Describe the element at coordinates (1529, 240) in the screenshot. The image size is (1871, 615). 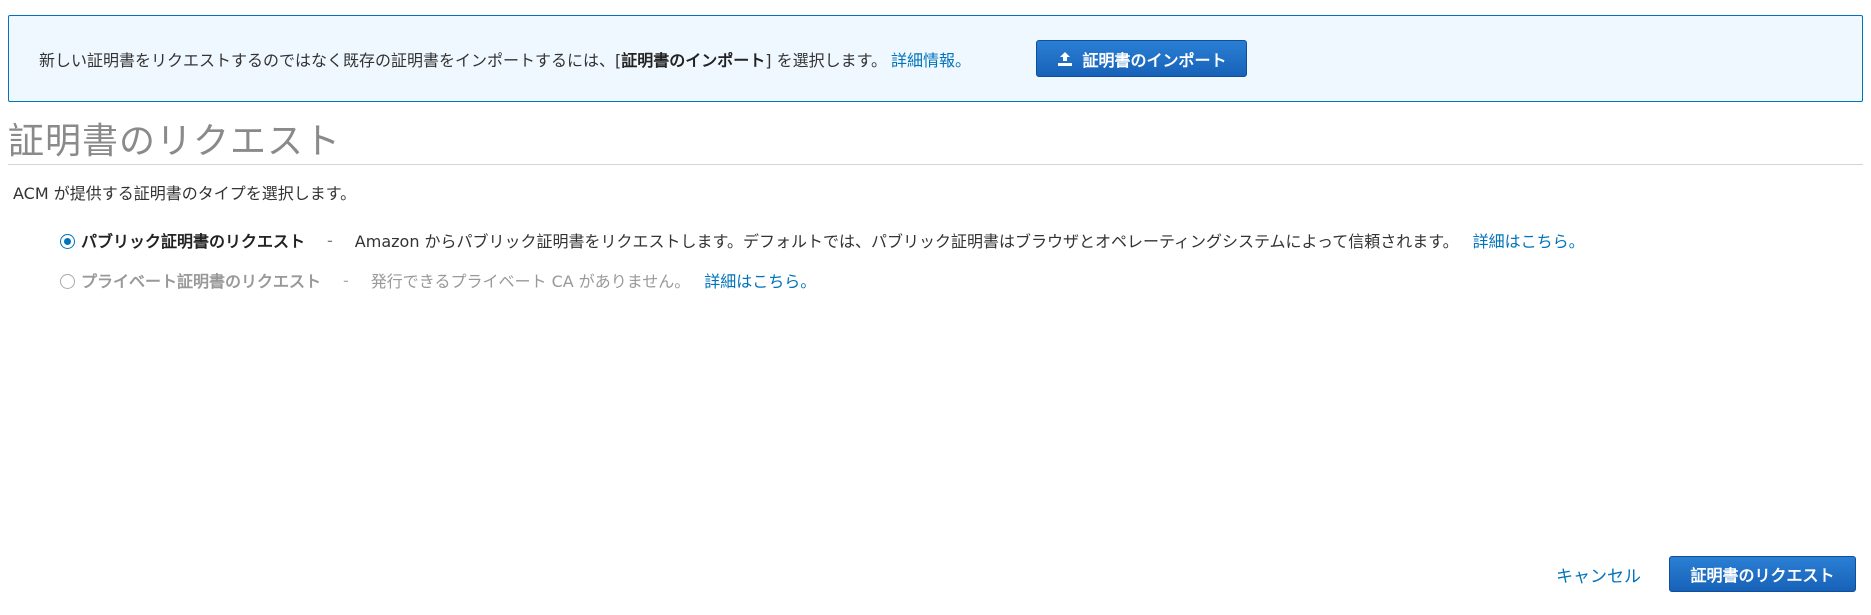
I see `public-certificate-learn-more-link: 詳細はこちら。` at that location.